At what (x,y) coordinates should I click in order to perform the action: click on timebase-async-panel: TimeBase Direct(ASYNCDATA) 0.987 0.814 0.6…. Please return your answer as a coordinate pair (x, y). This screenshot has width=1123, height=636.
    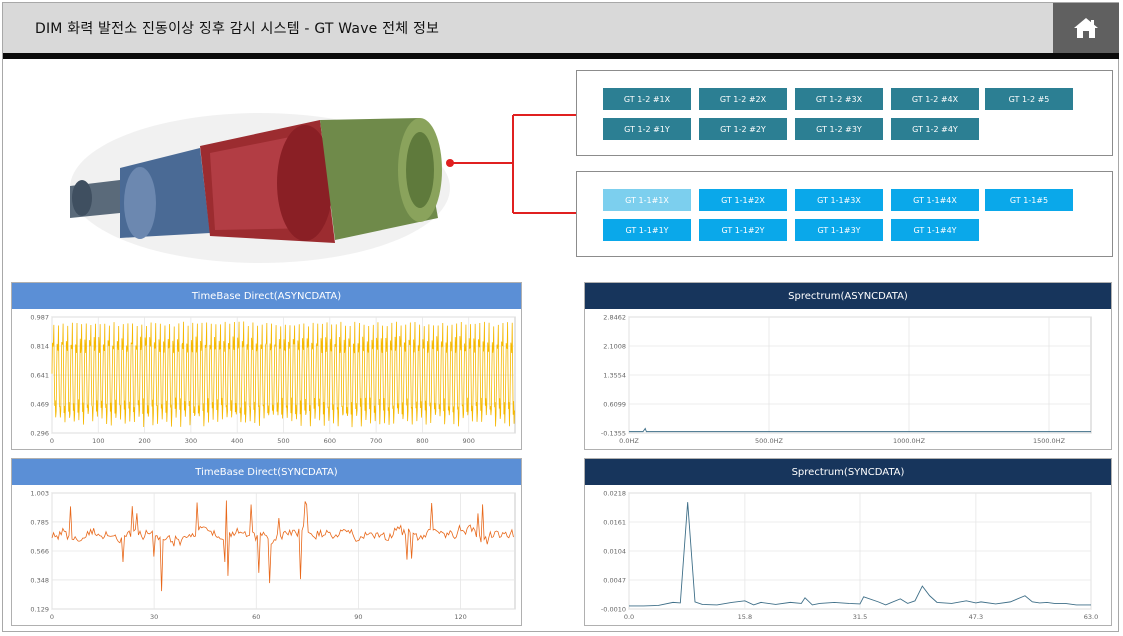
    Looking at the image, I should click on (266, 366).